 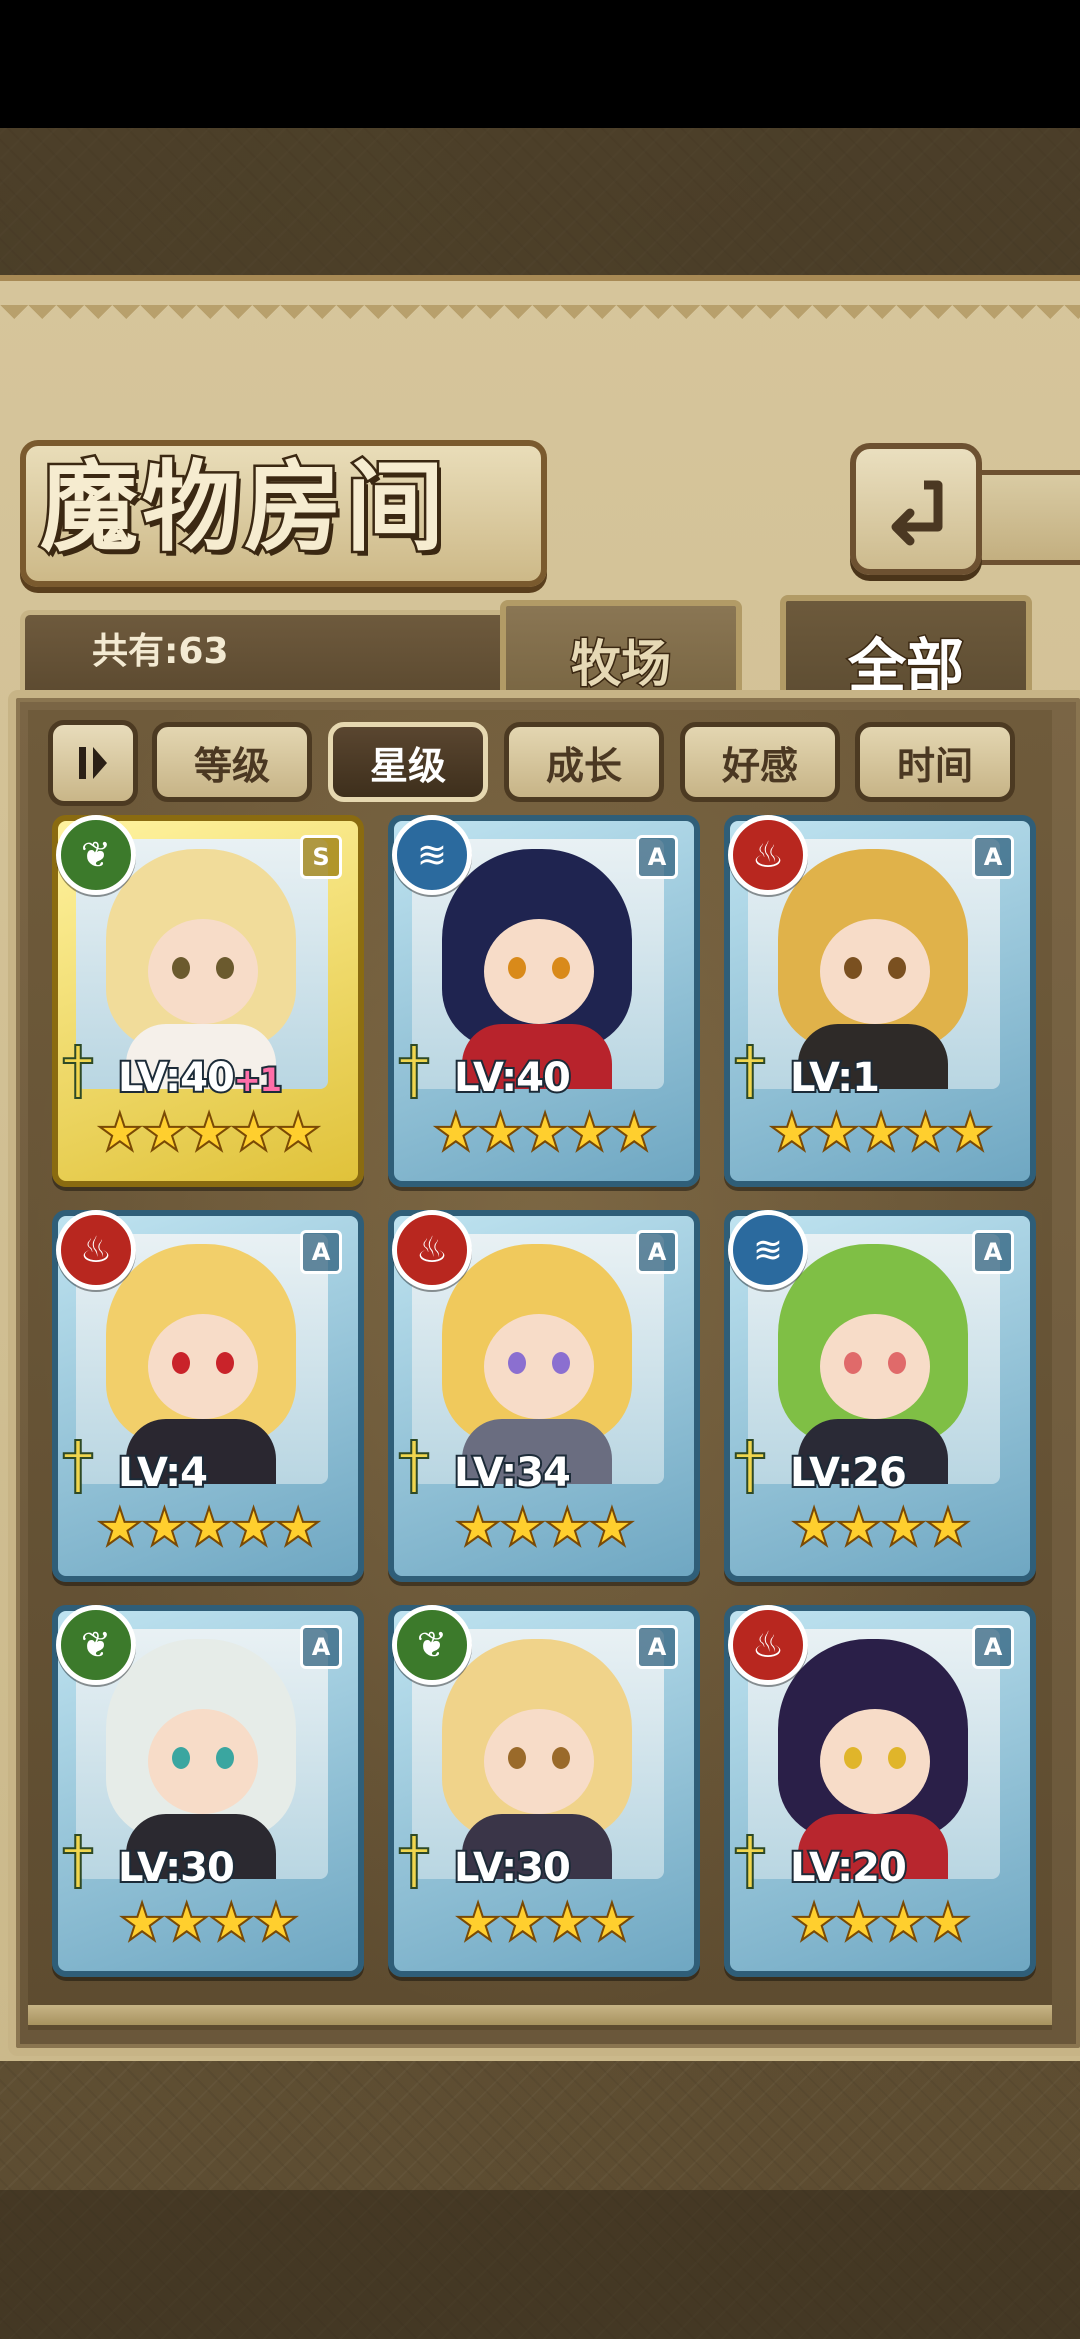 I want to click on top-map-band, so click(x=540, y=203).